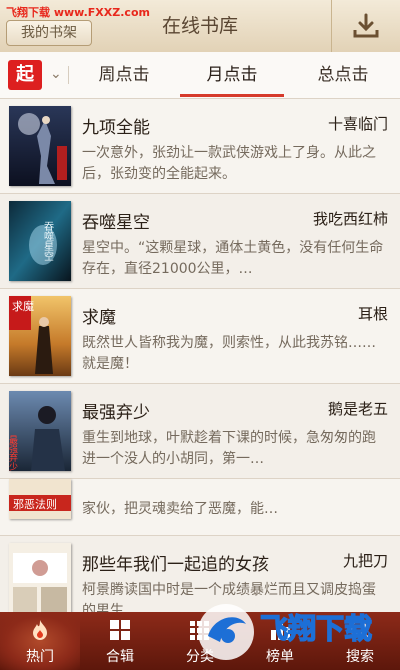 The image size is (400, 670). I want to click on svg-text: 吞噬星空, so click(48, 241).